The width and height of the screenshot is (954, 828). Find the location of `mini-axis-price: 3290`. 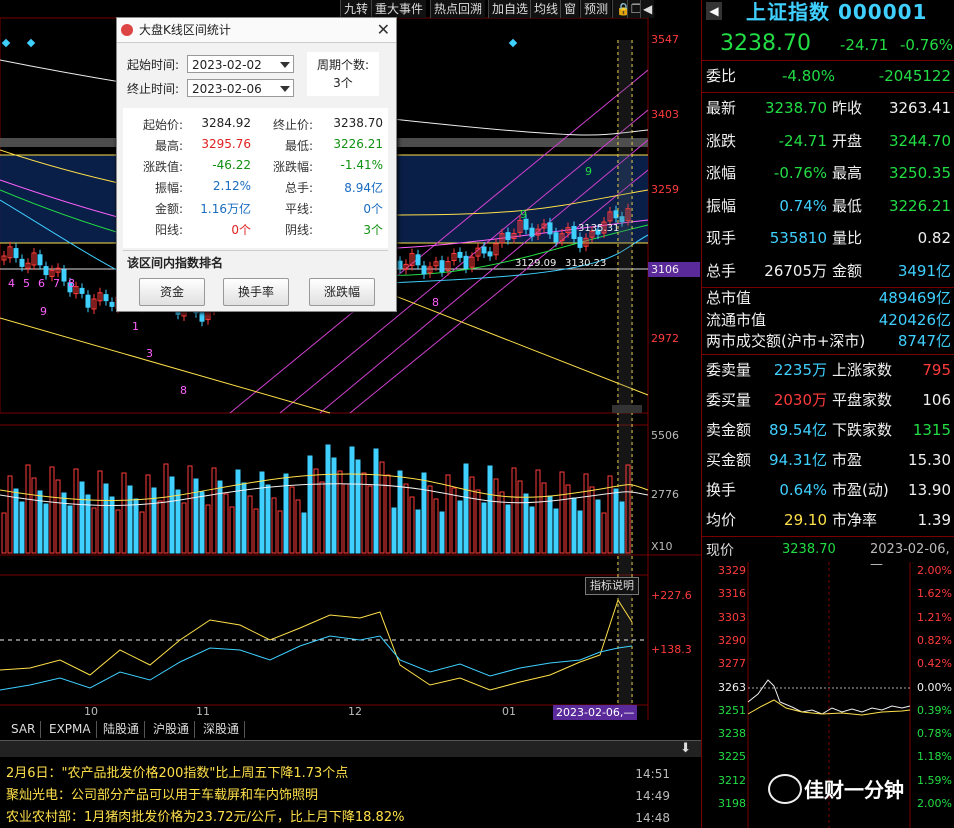

mini-axis-price: 3290 is located at coordinates (732, 640).